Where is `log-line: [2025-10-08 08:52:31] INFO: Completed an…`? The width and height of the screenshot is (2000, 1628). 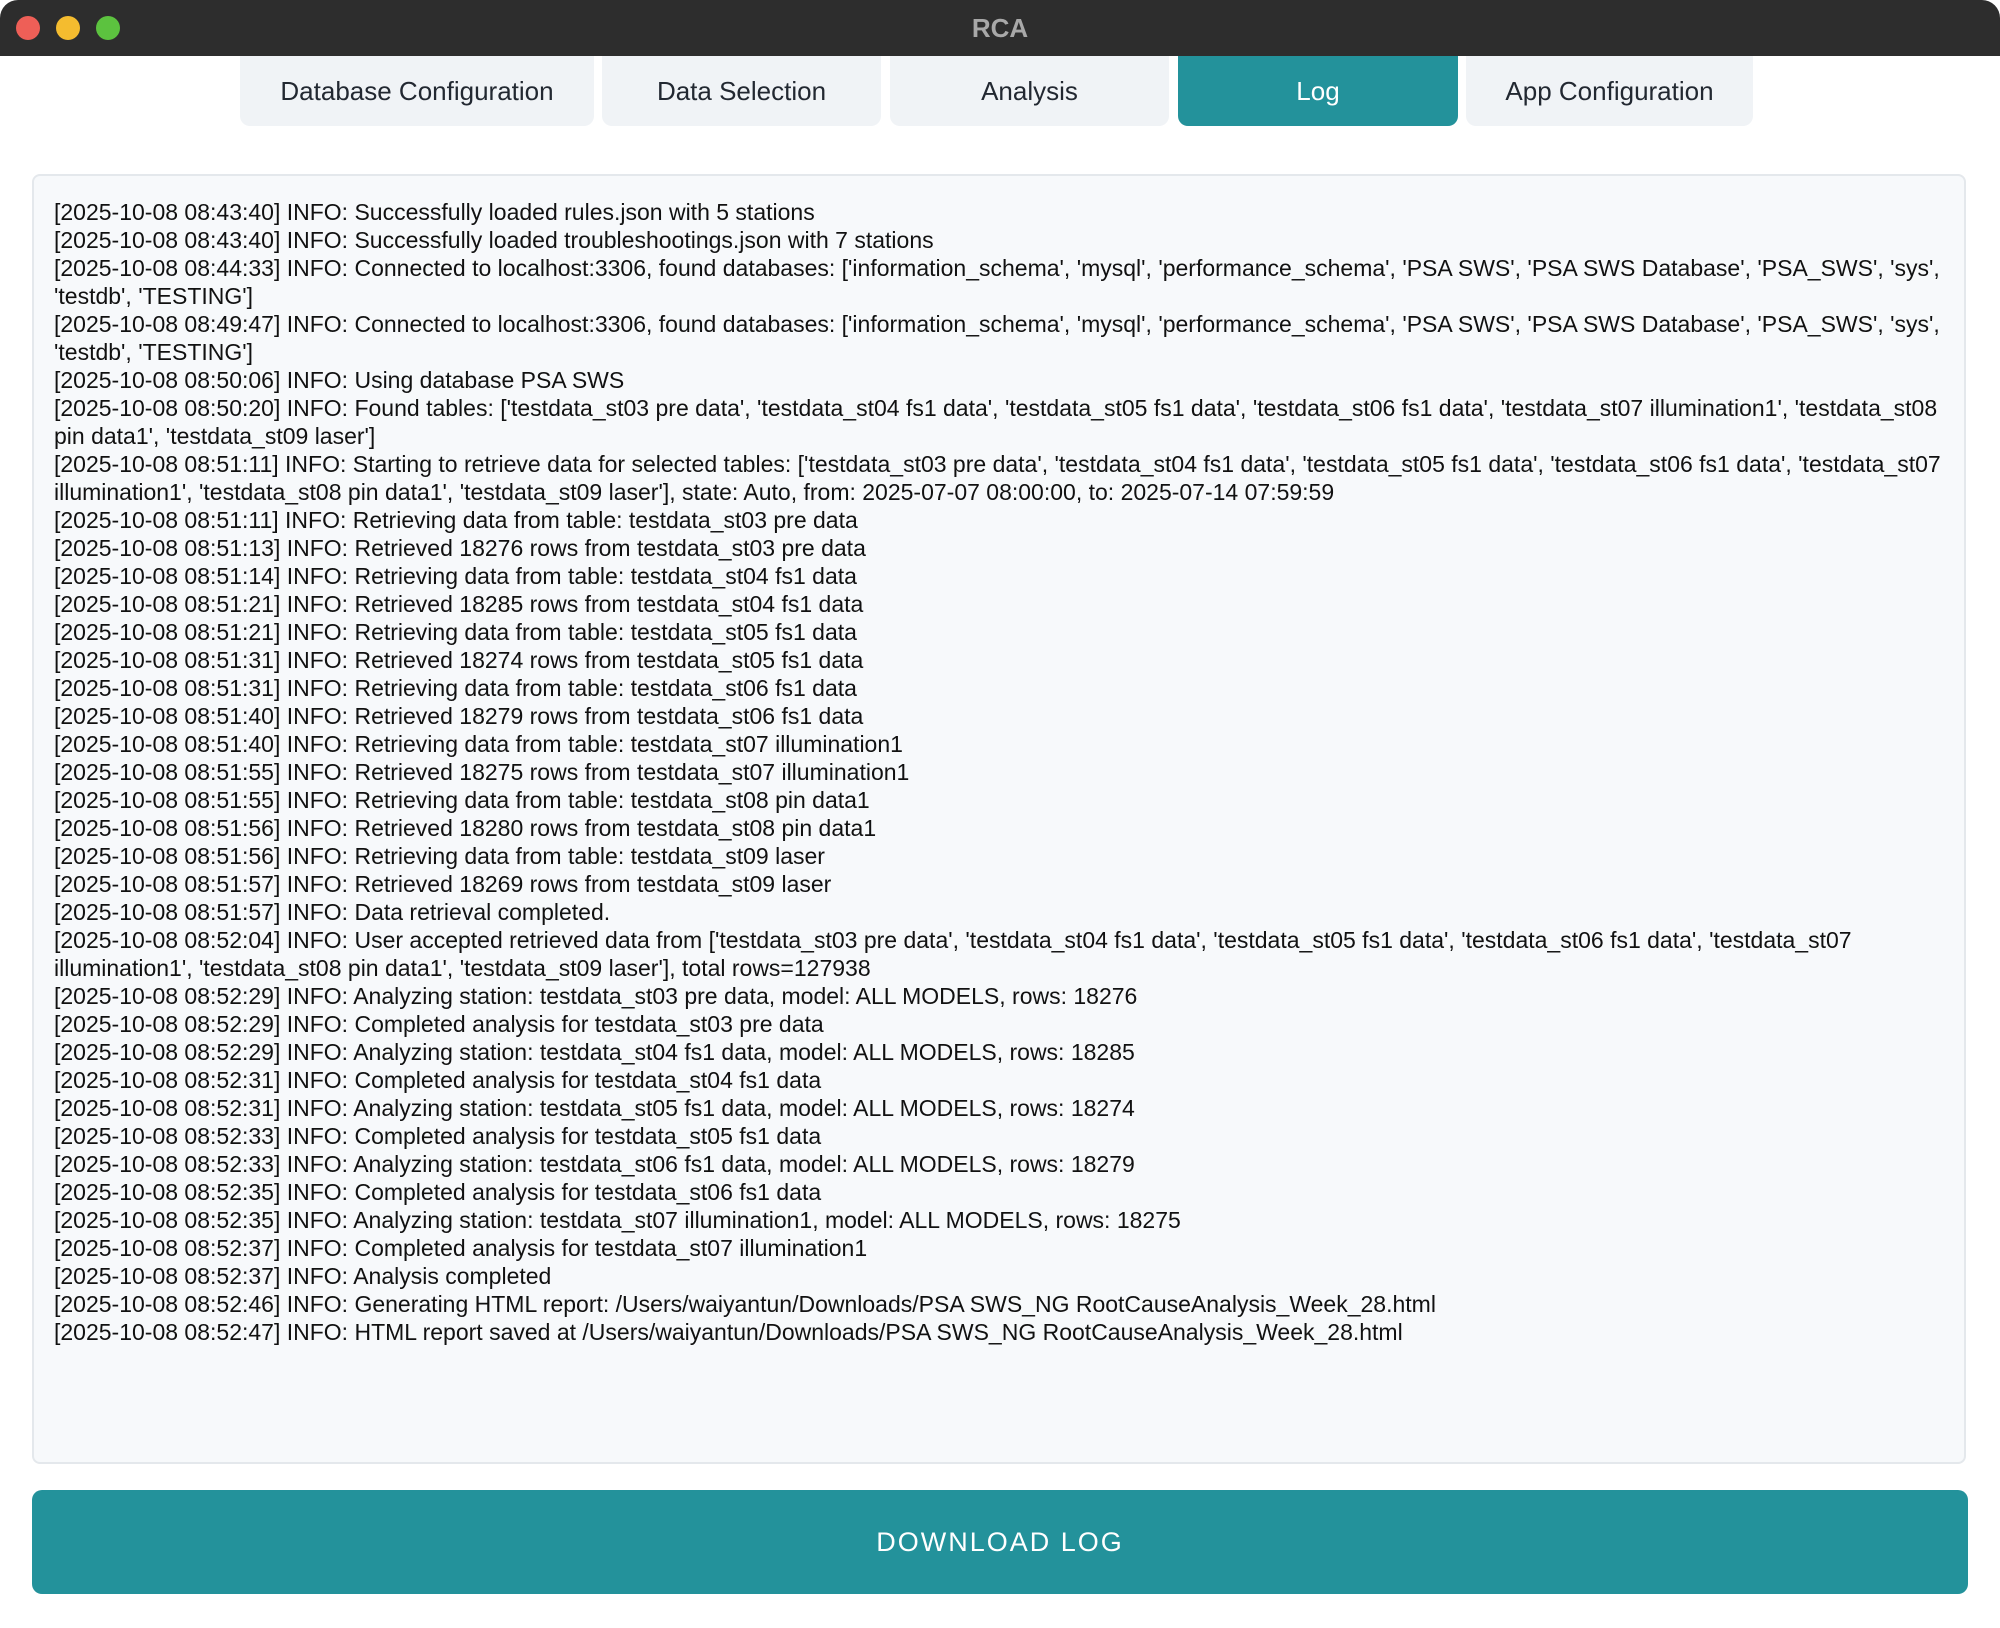 log-line: [2025-10-08 08:52:31] INFO: Completed an… is located at coordinates (438, 1080).